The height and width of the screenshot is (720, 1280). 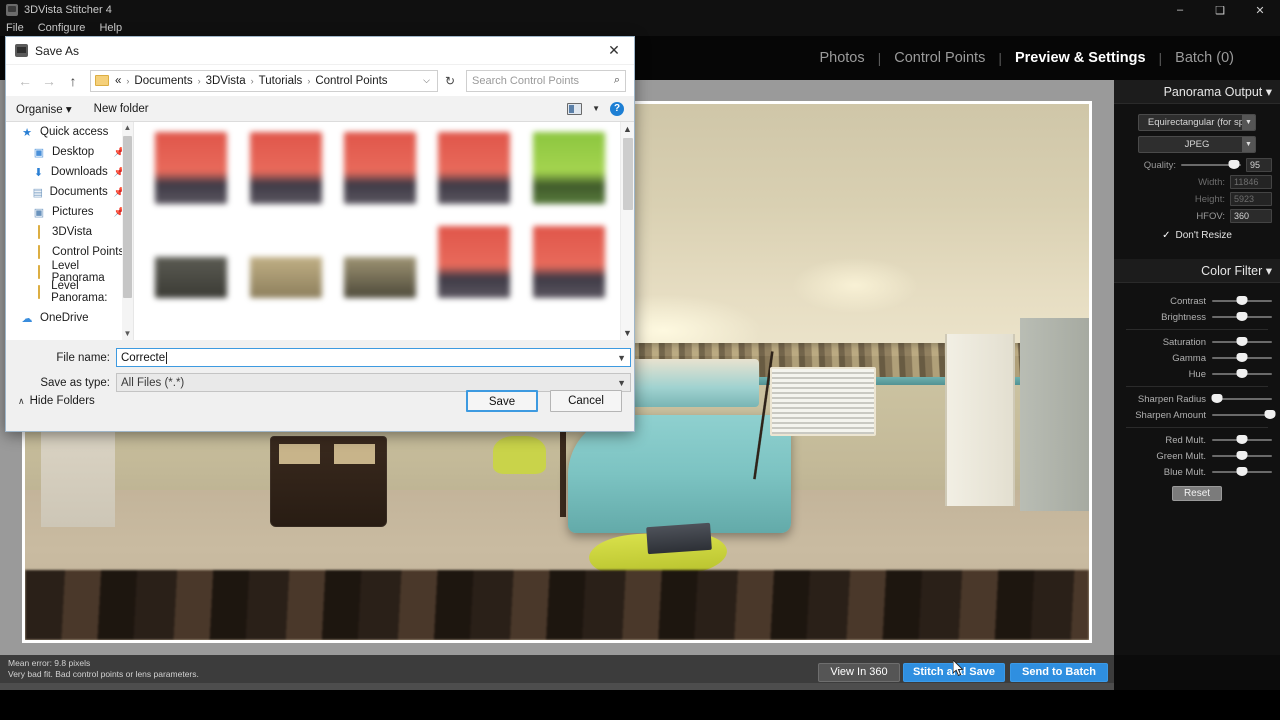 I want to click on hfov-input: 360, so click(x=1251, y=216).